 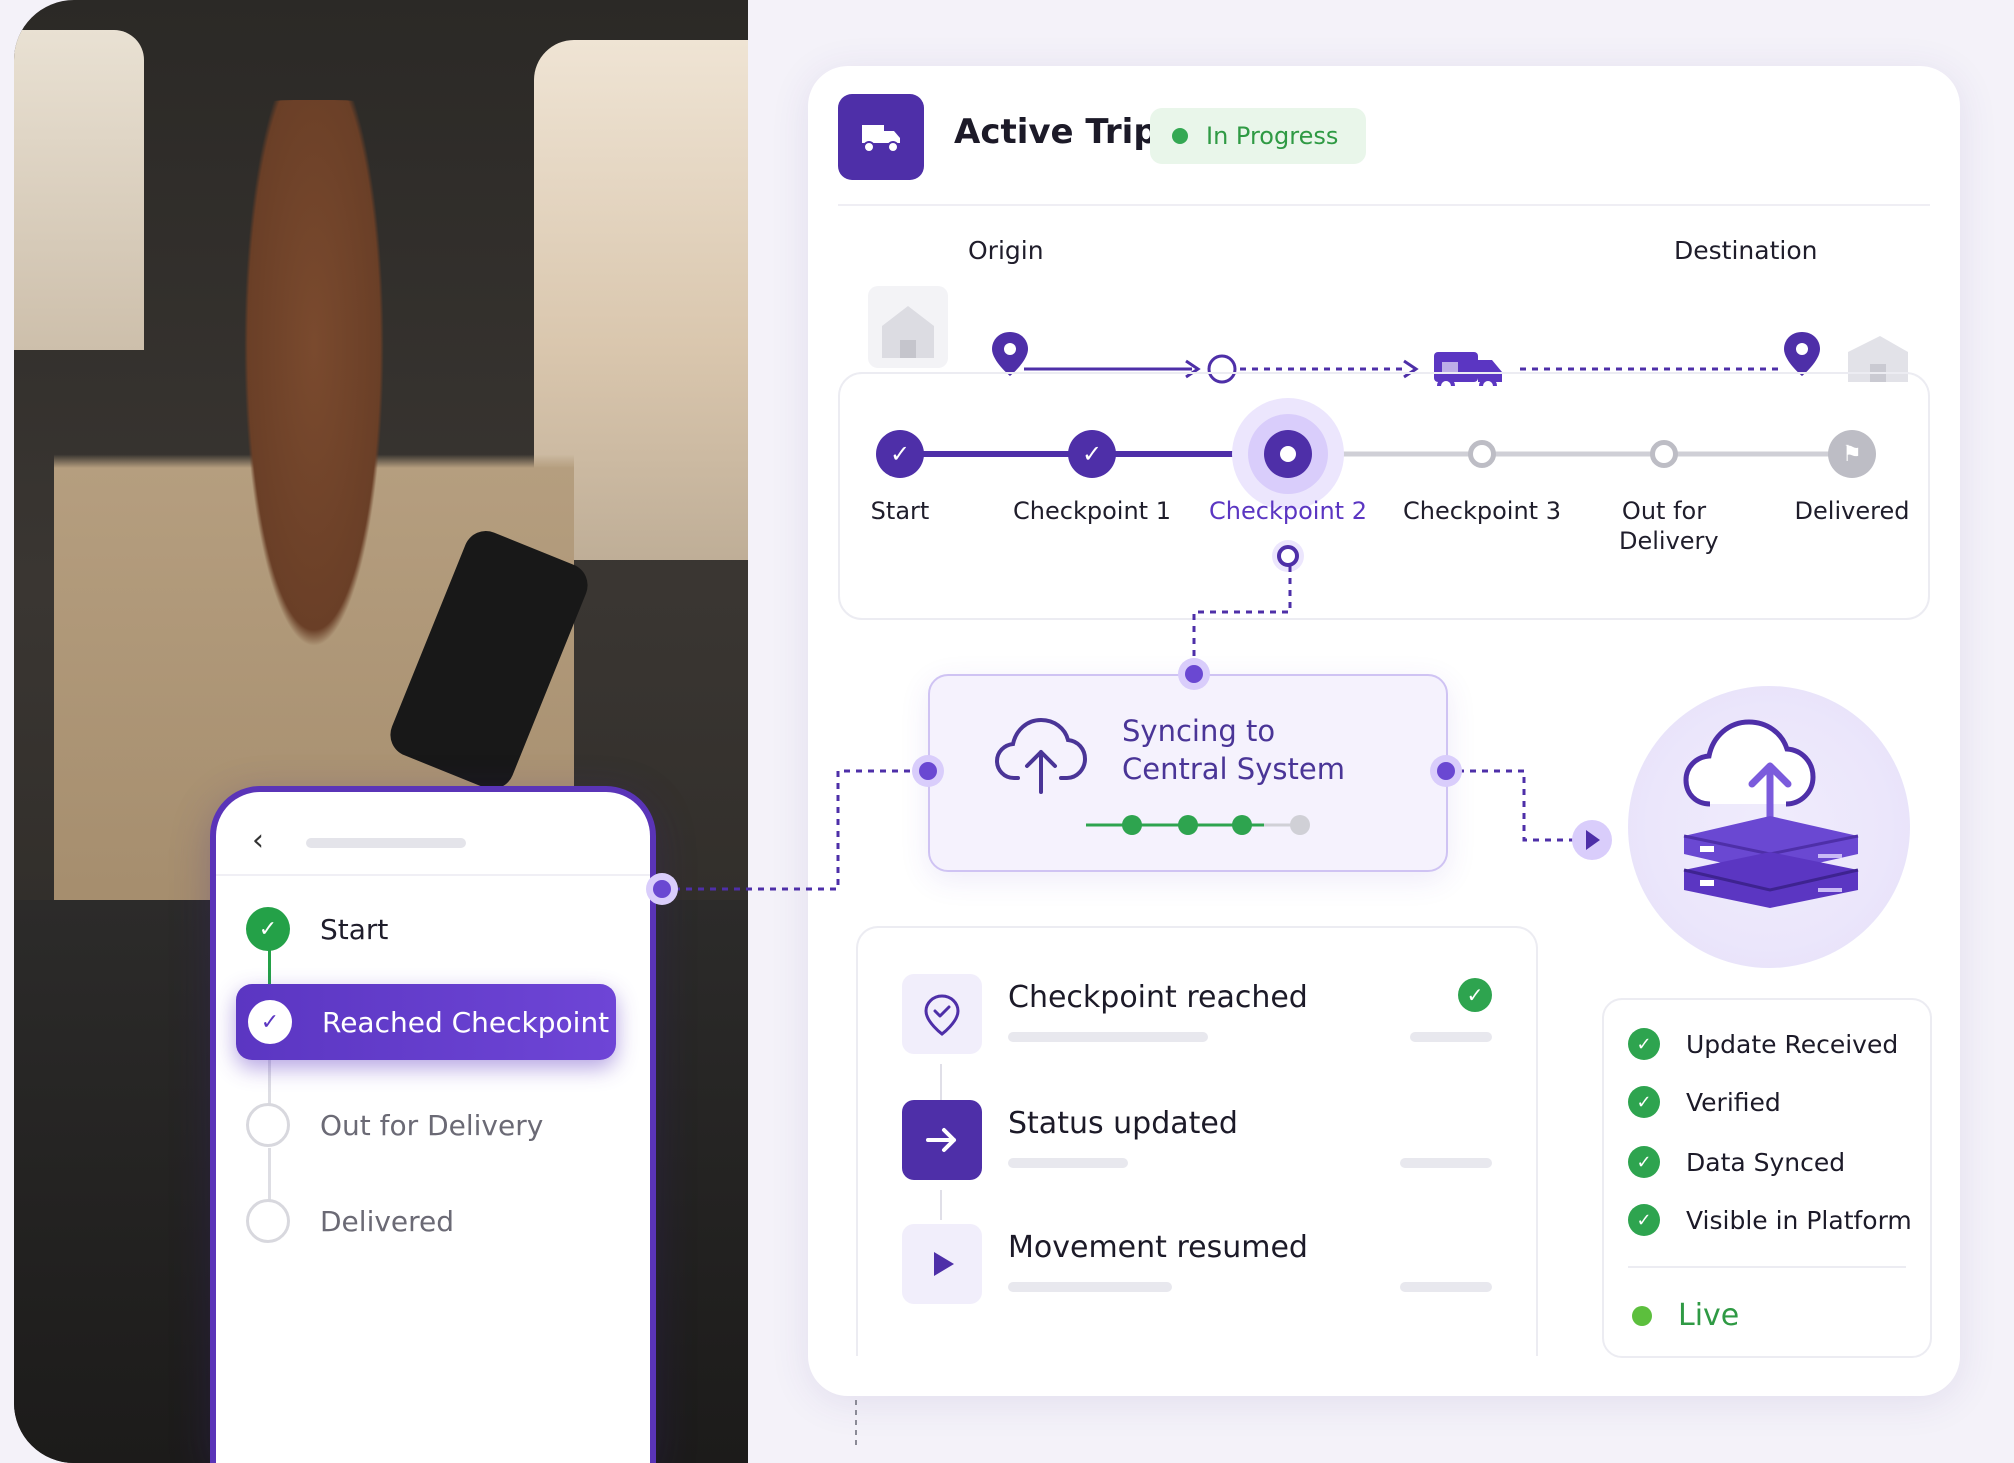 I want to click on status-badge: In Progress, so click(x=1258, y=136).